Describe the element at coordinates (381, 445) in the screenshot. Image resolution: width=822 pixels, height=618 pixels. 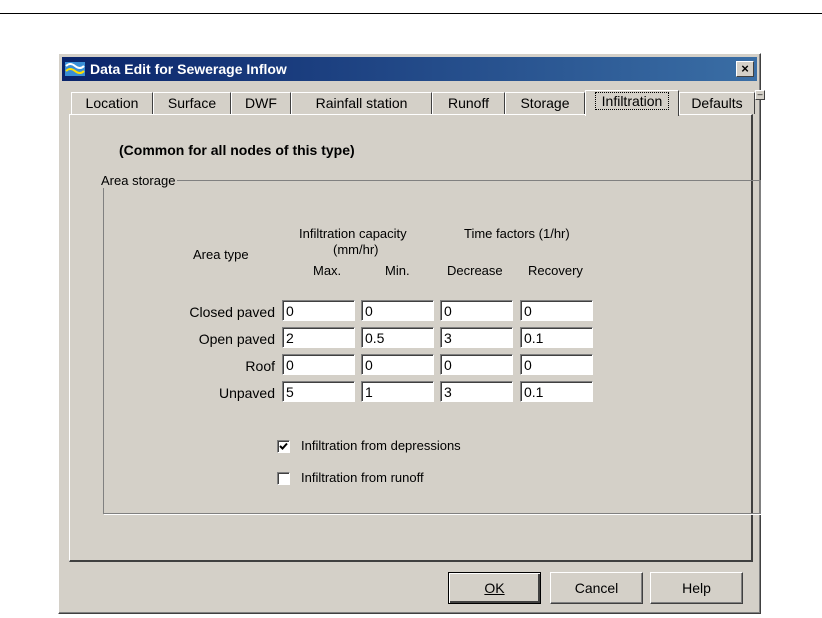
I see `depressions-label: Infiltration from depressions` at that location.